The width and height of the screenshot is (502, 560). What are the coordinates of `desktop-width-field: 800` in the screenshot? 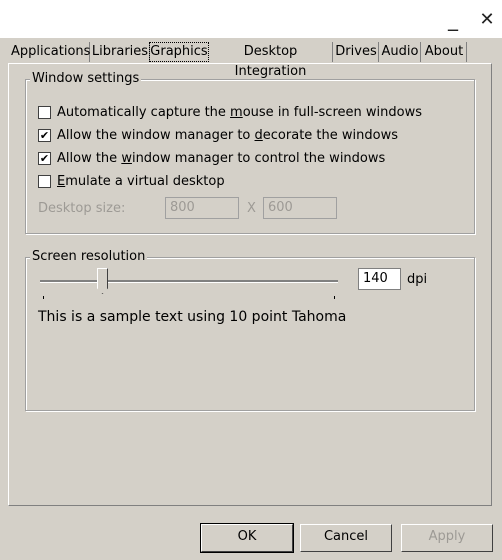 It's located at (202, 208).